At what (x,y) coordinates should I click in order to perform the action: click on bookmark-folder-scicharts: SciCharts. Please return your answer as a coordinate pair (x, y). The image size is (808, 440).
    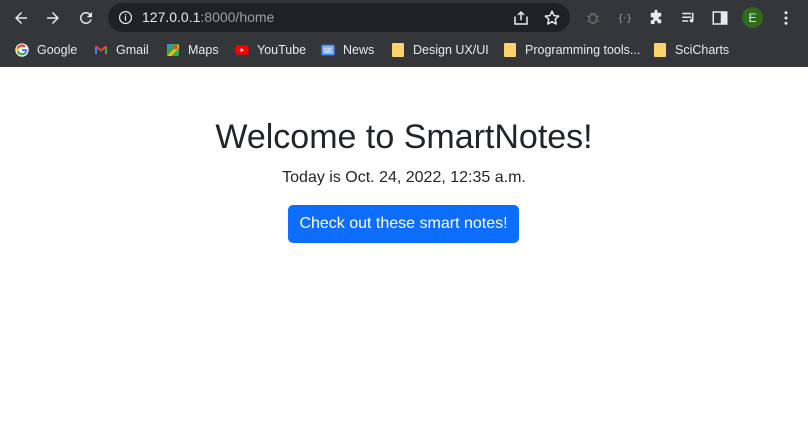
    Looking at the image, I should click on (691, 50).